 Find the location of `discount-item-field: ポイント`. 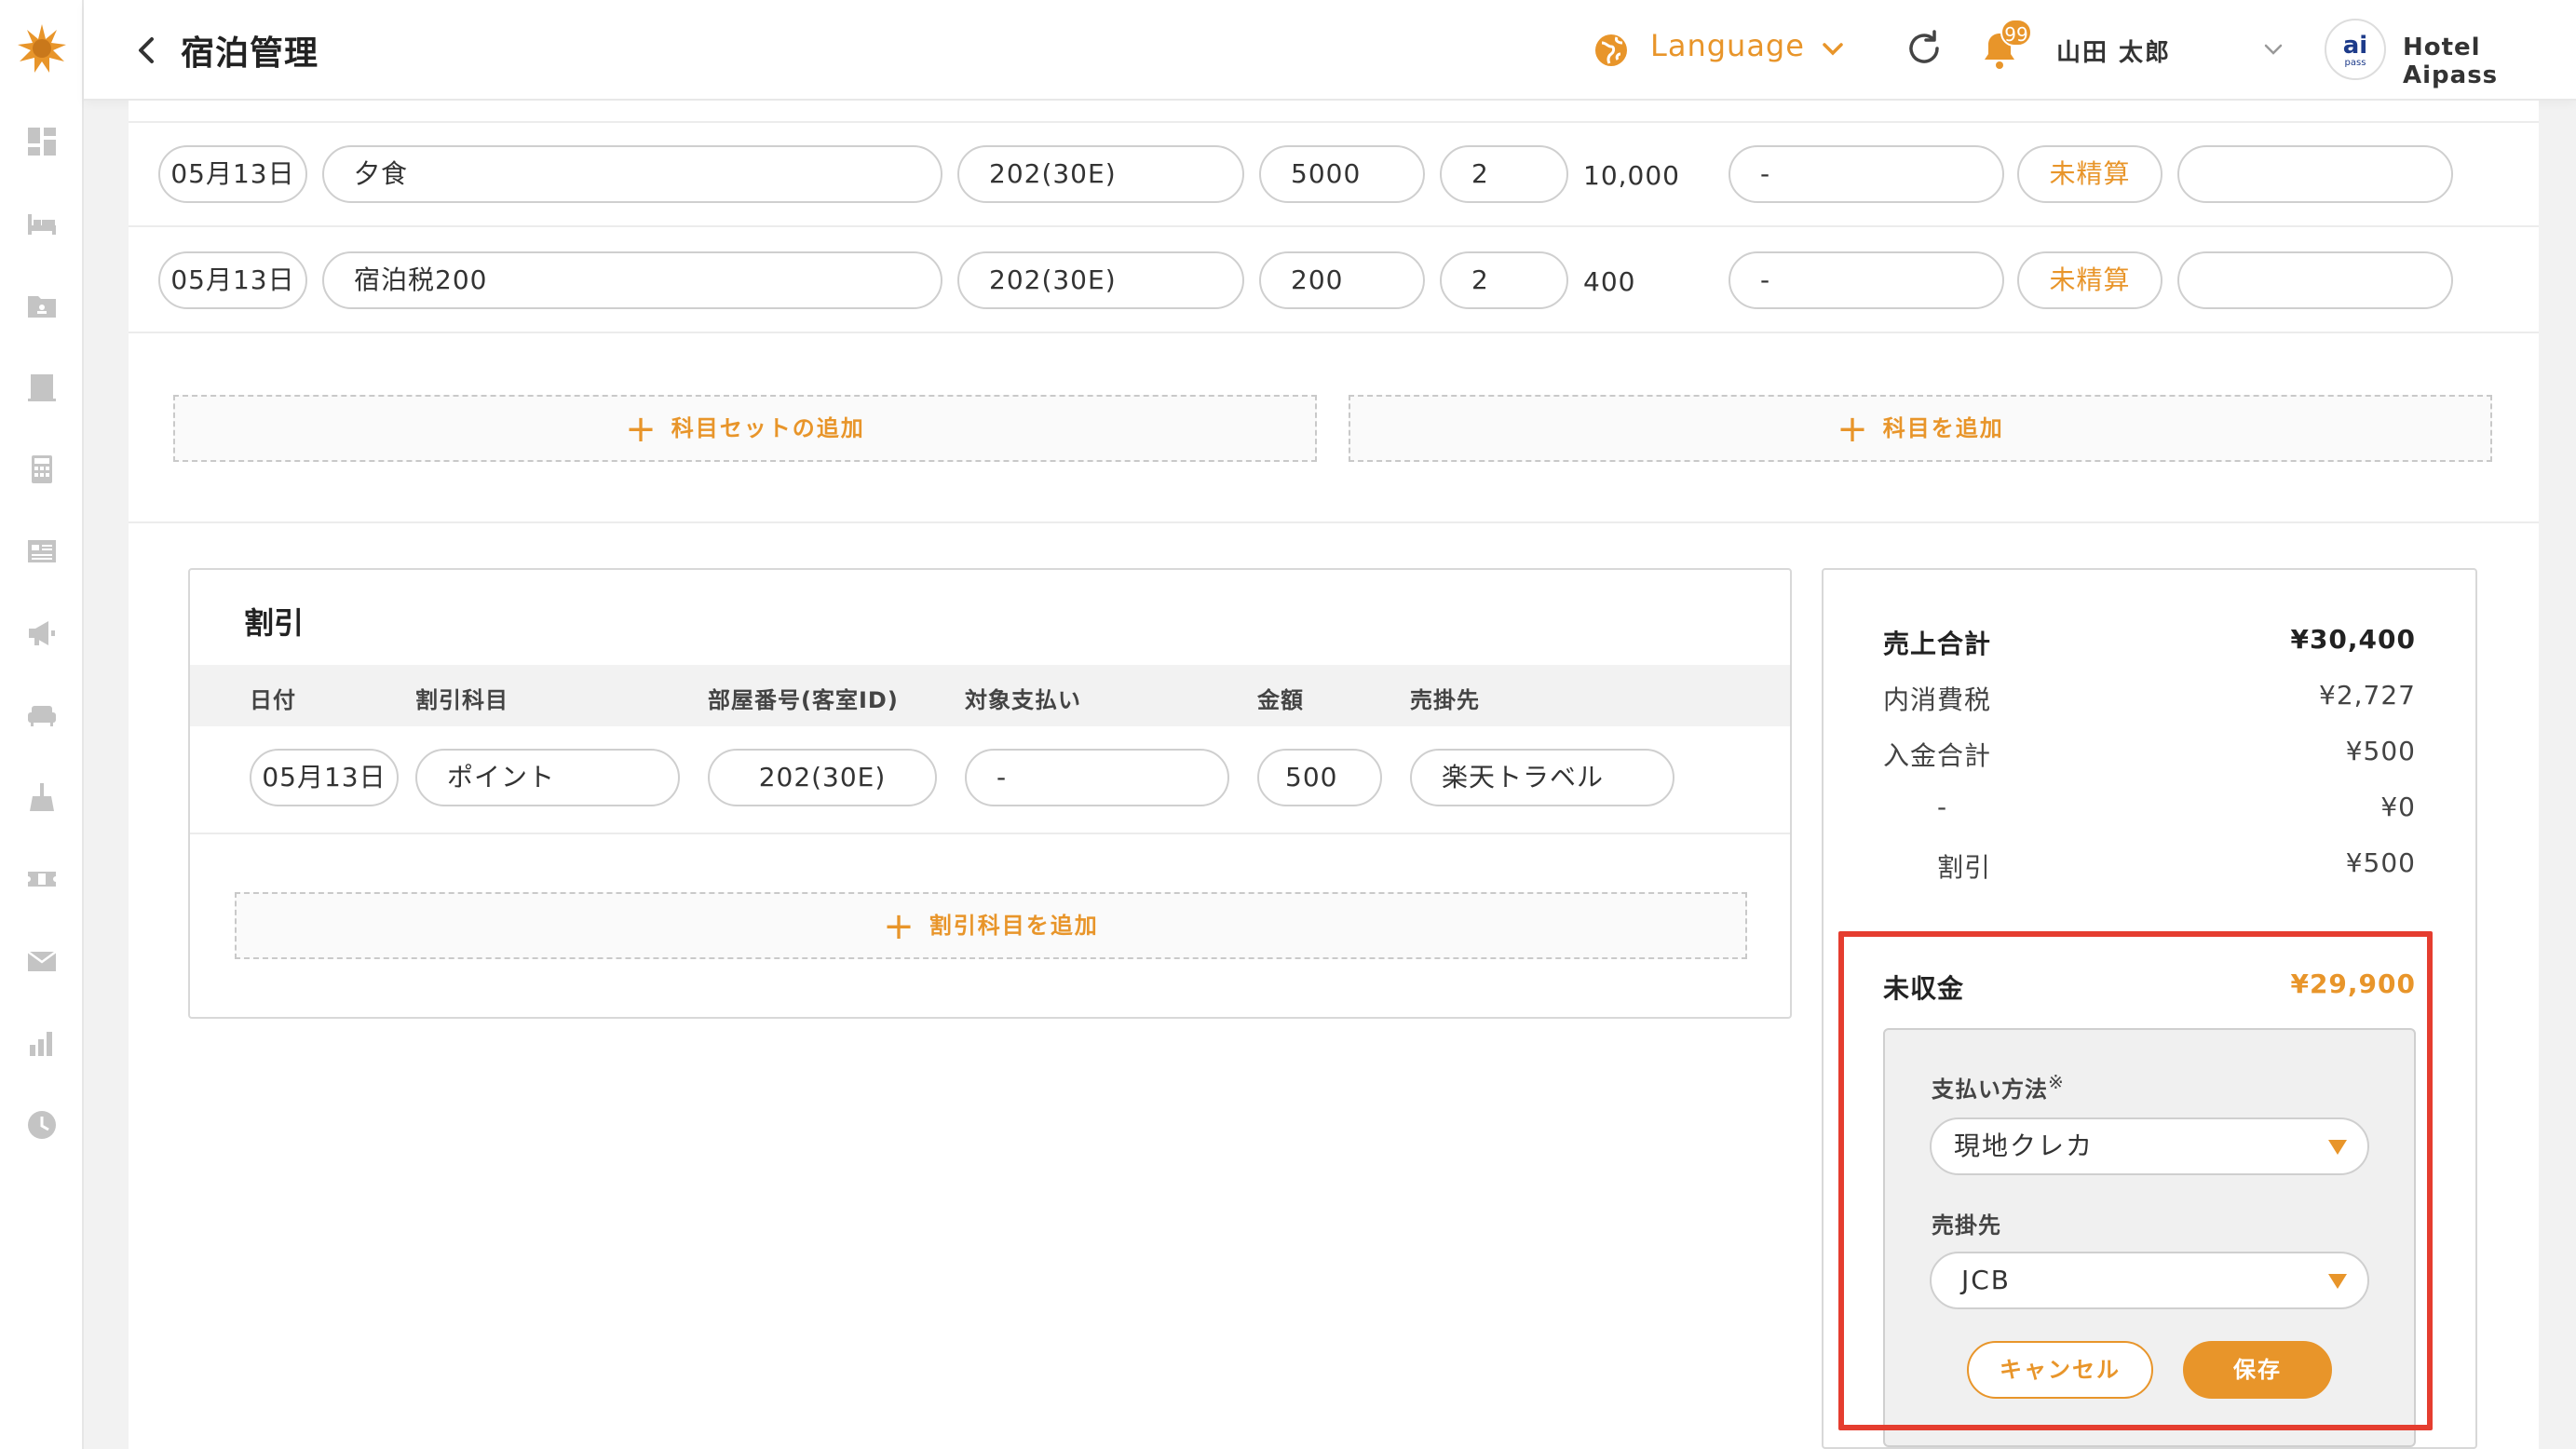

discount-item-field: ポイント is located at coordinates (547, 777).